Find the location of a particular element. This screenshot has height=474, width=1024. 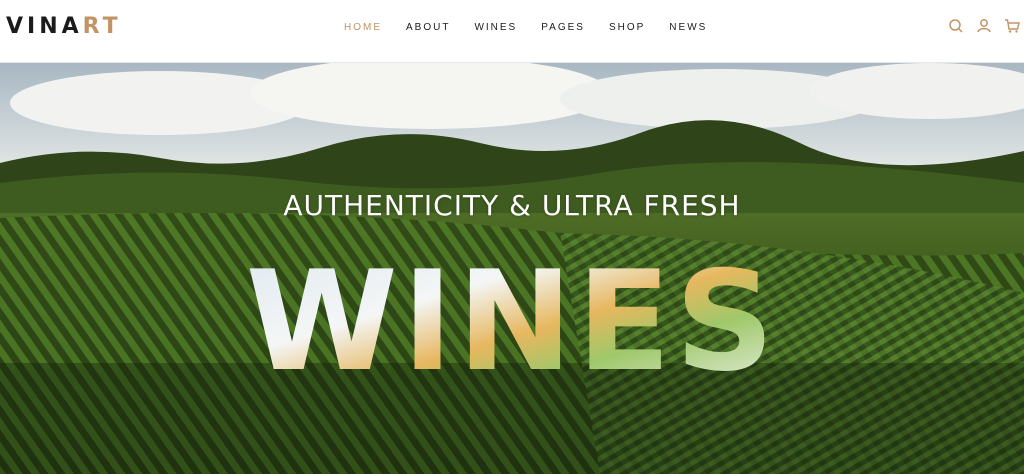

user-icon is located at coordinates (984, 26).